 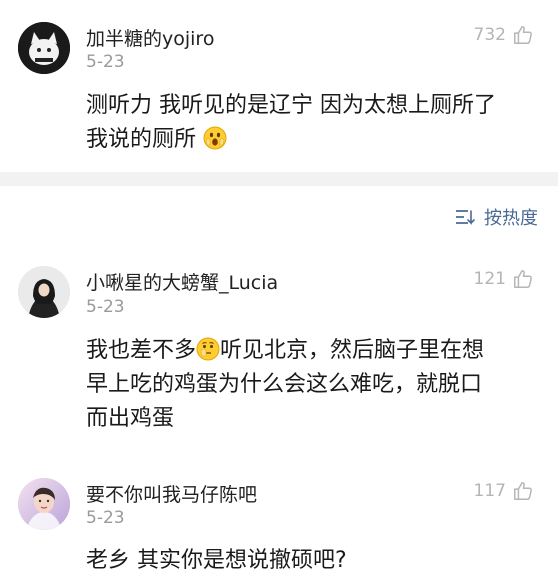 I want to click on avatar-cat-image, so click(x=44, y=48).